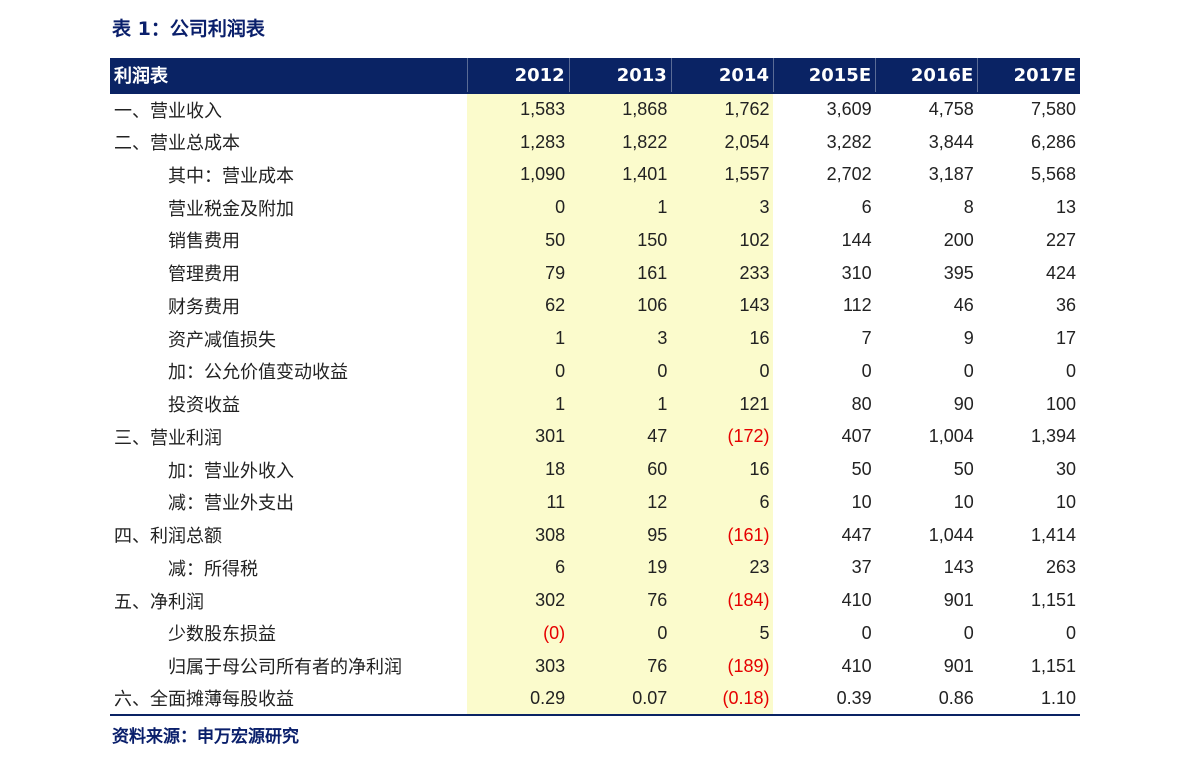 The image size is (1191, 764). Describe the element at coordinates (1065, 338) in the screenshot. I see `cell-value: 17` at that location.